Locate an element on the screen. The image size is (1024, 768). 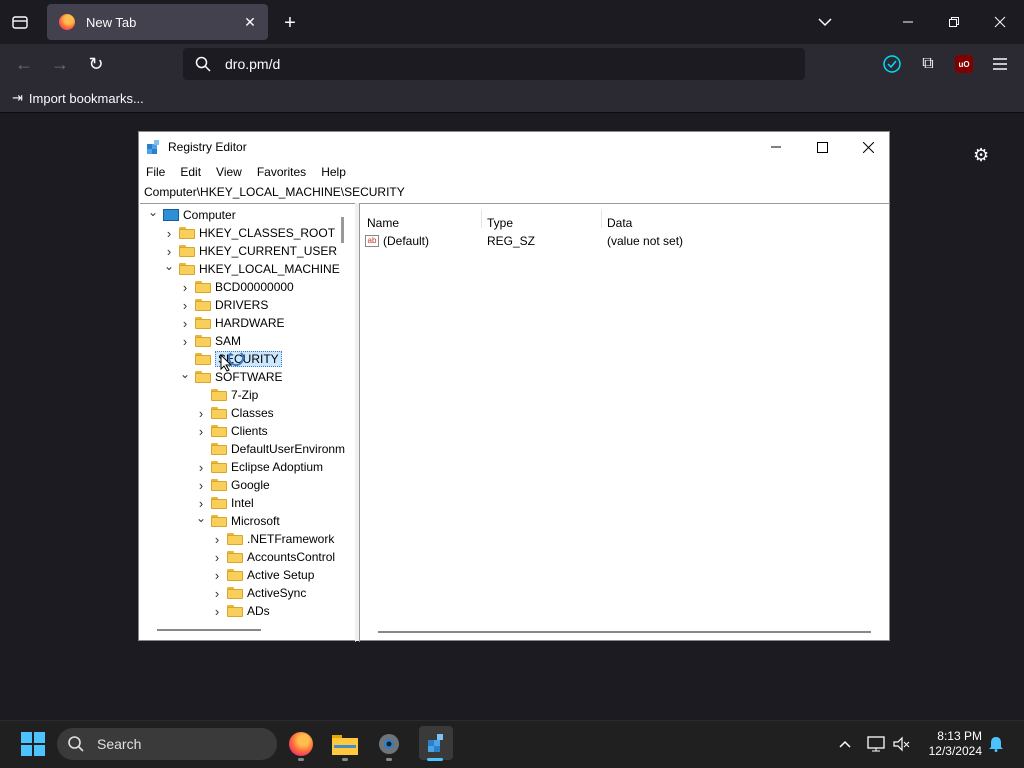
firefox-view-icon is located at coordinates (20, 22).